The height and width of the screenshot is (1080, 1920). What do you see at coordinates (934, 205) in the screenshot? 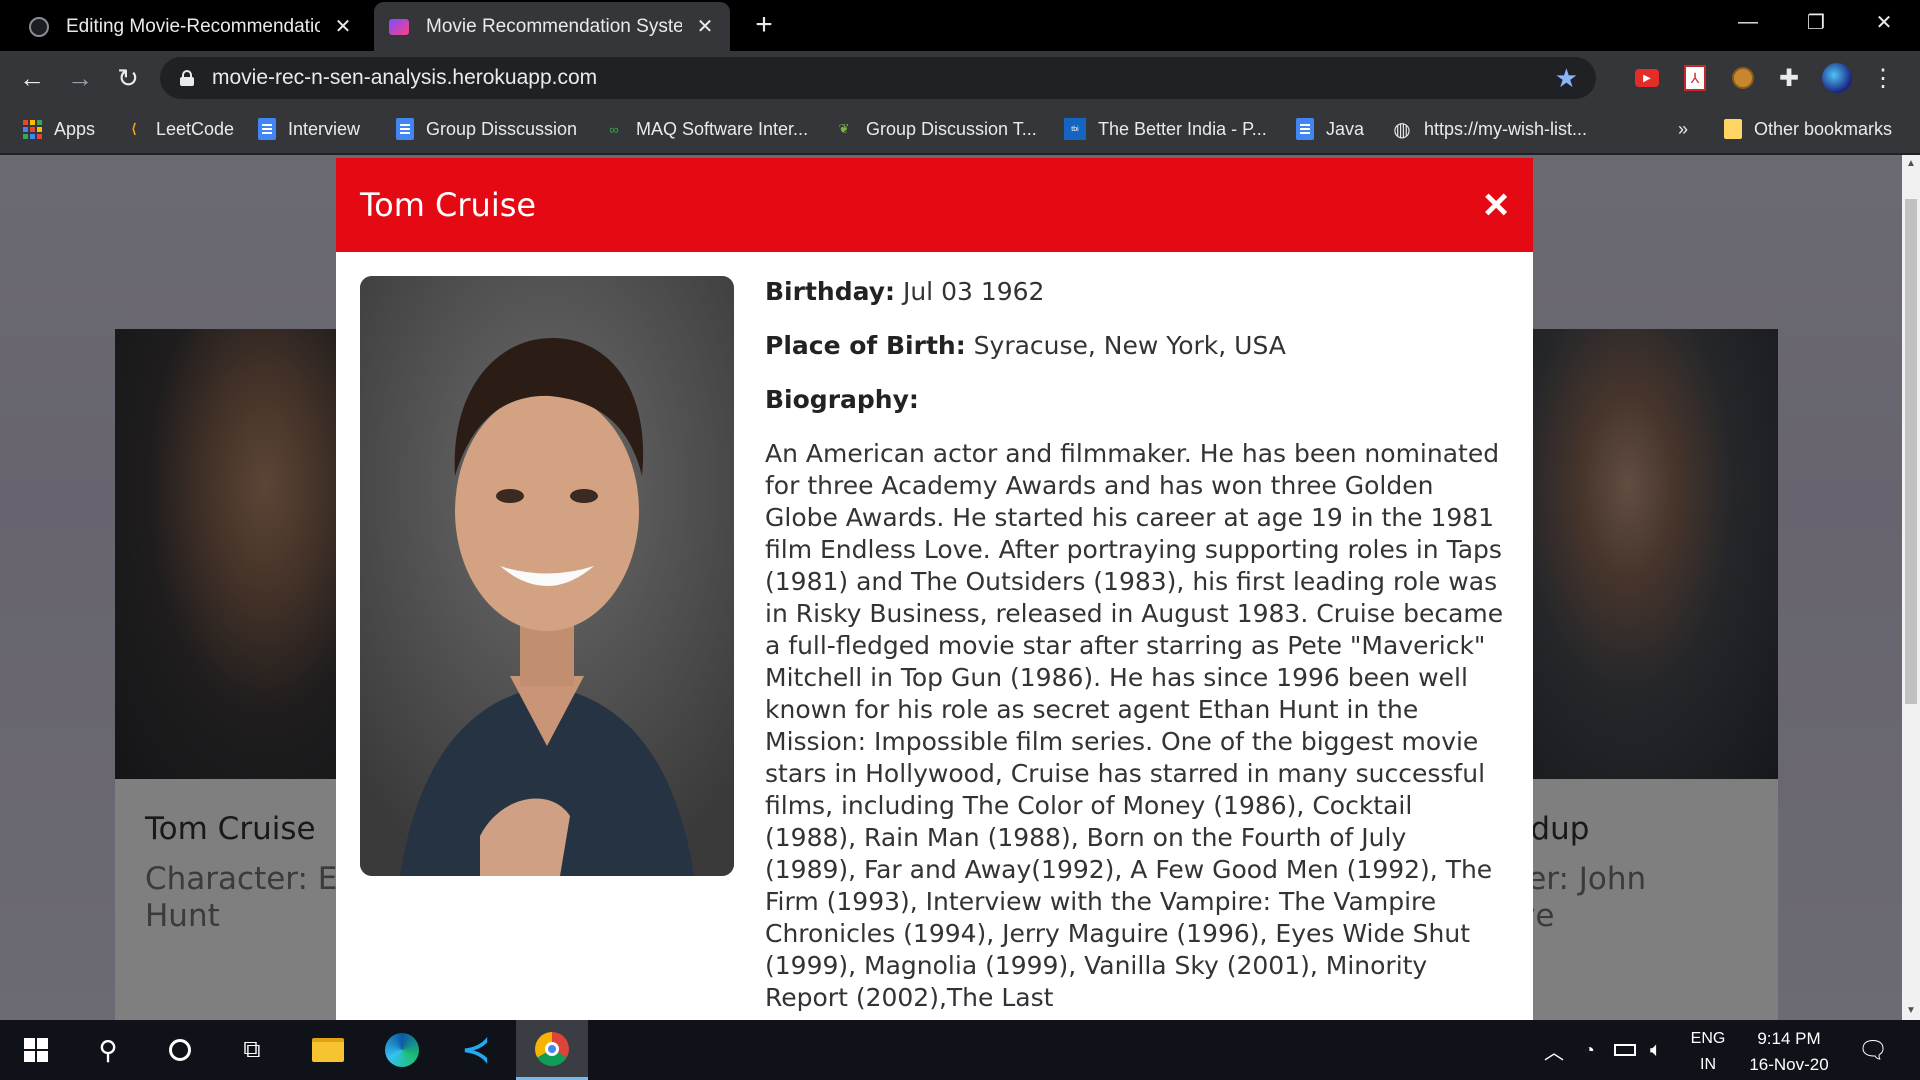
I see `modal-header: Tom Cruise ×` at bounding box center [934, 205].